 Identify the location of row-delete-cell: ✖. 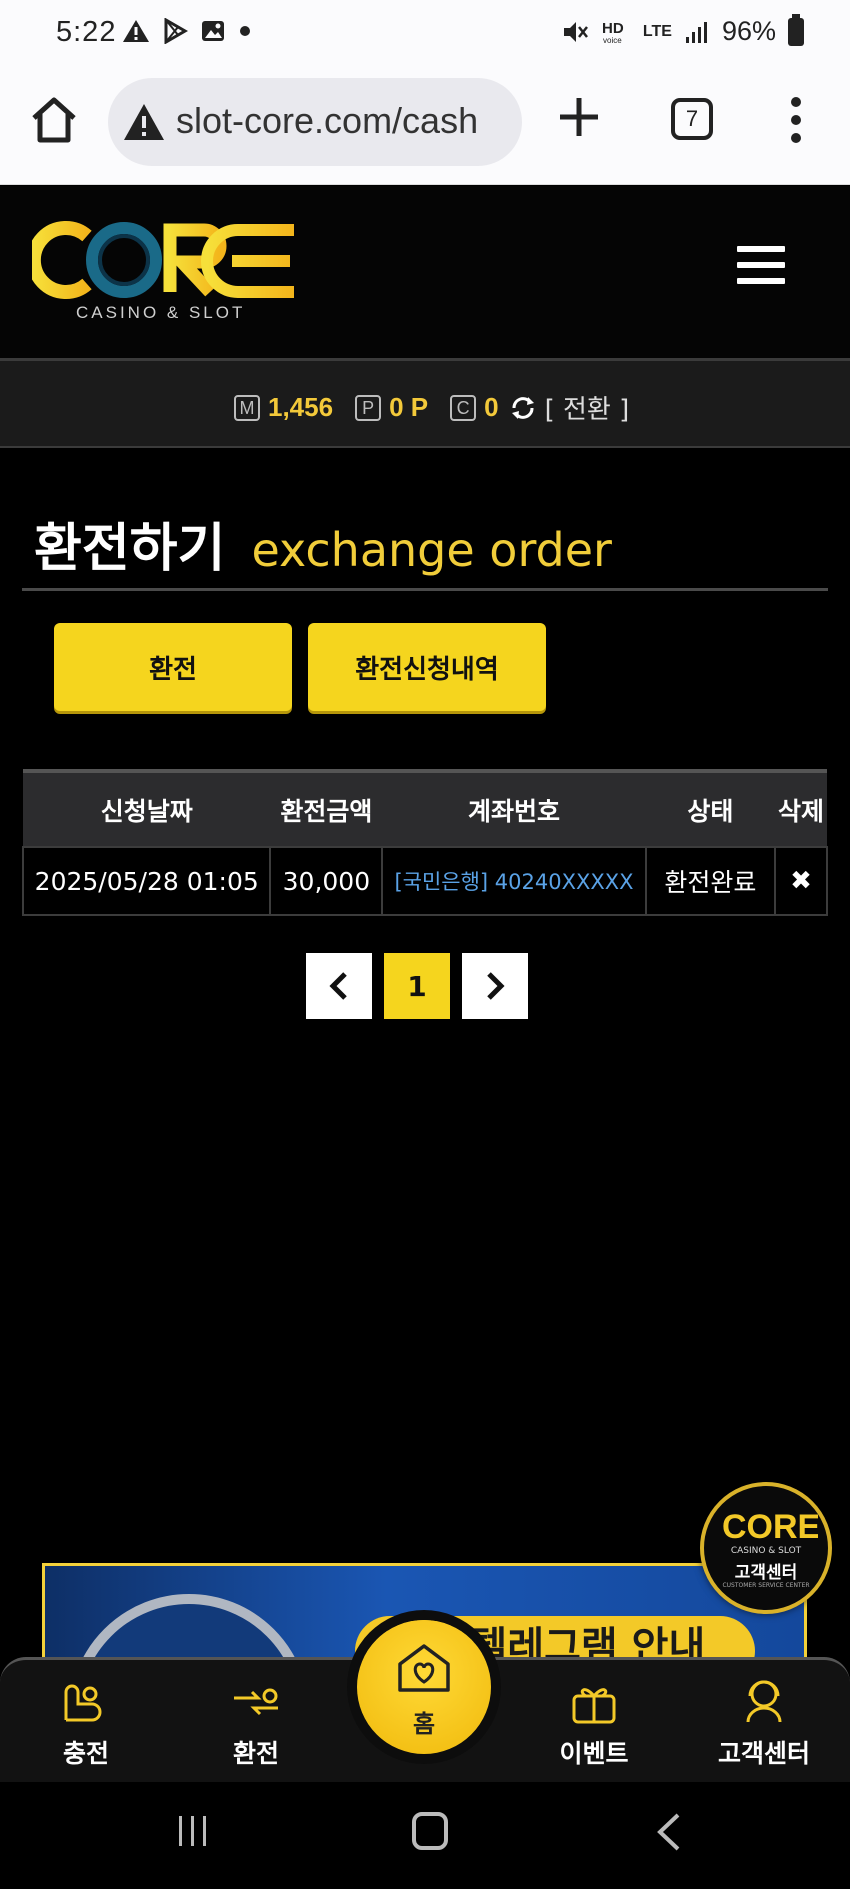
(801, 881).